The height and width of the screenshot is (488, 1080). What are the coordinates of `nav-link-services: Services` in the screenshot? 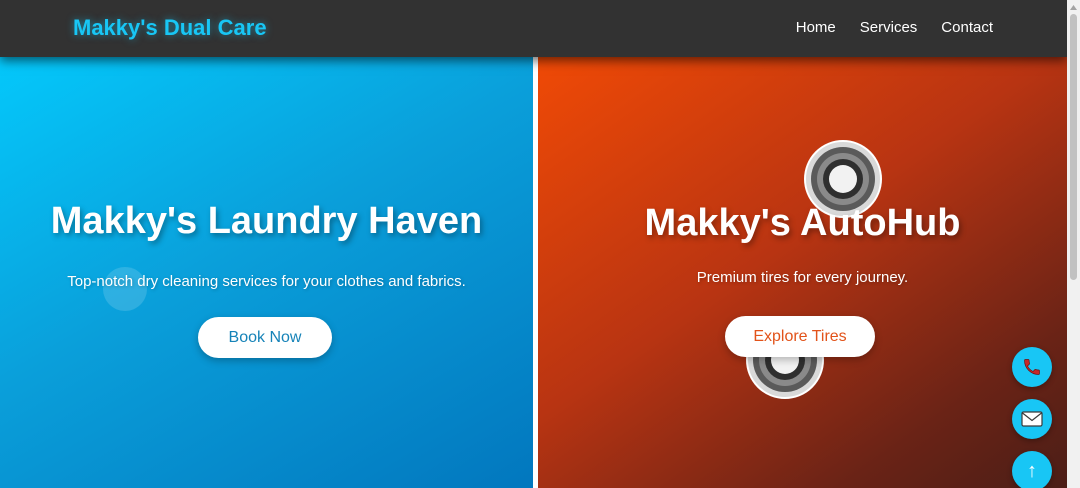 It's located at (889, 27).